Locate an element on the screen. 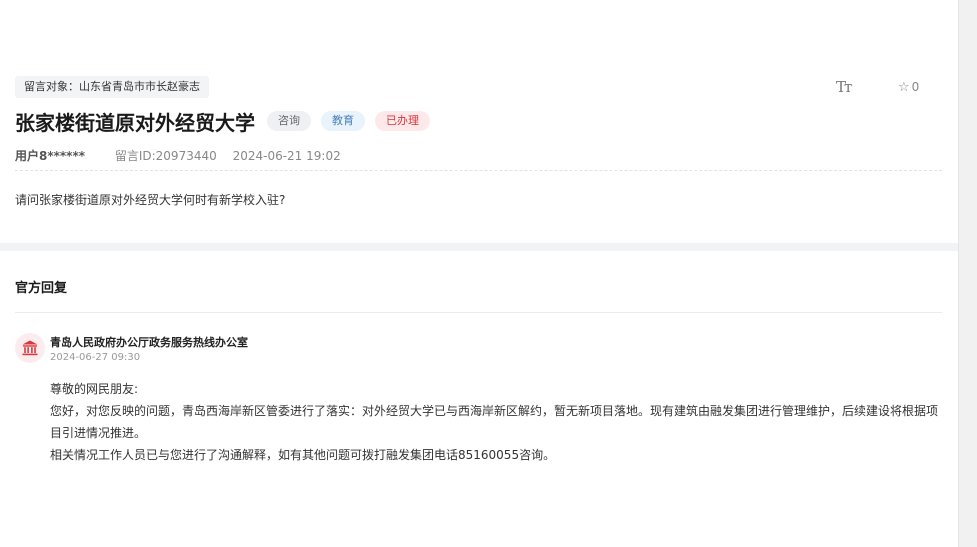  page-title: 张家楼街道原对外经贸大学 is located at coordinates (135, 122).